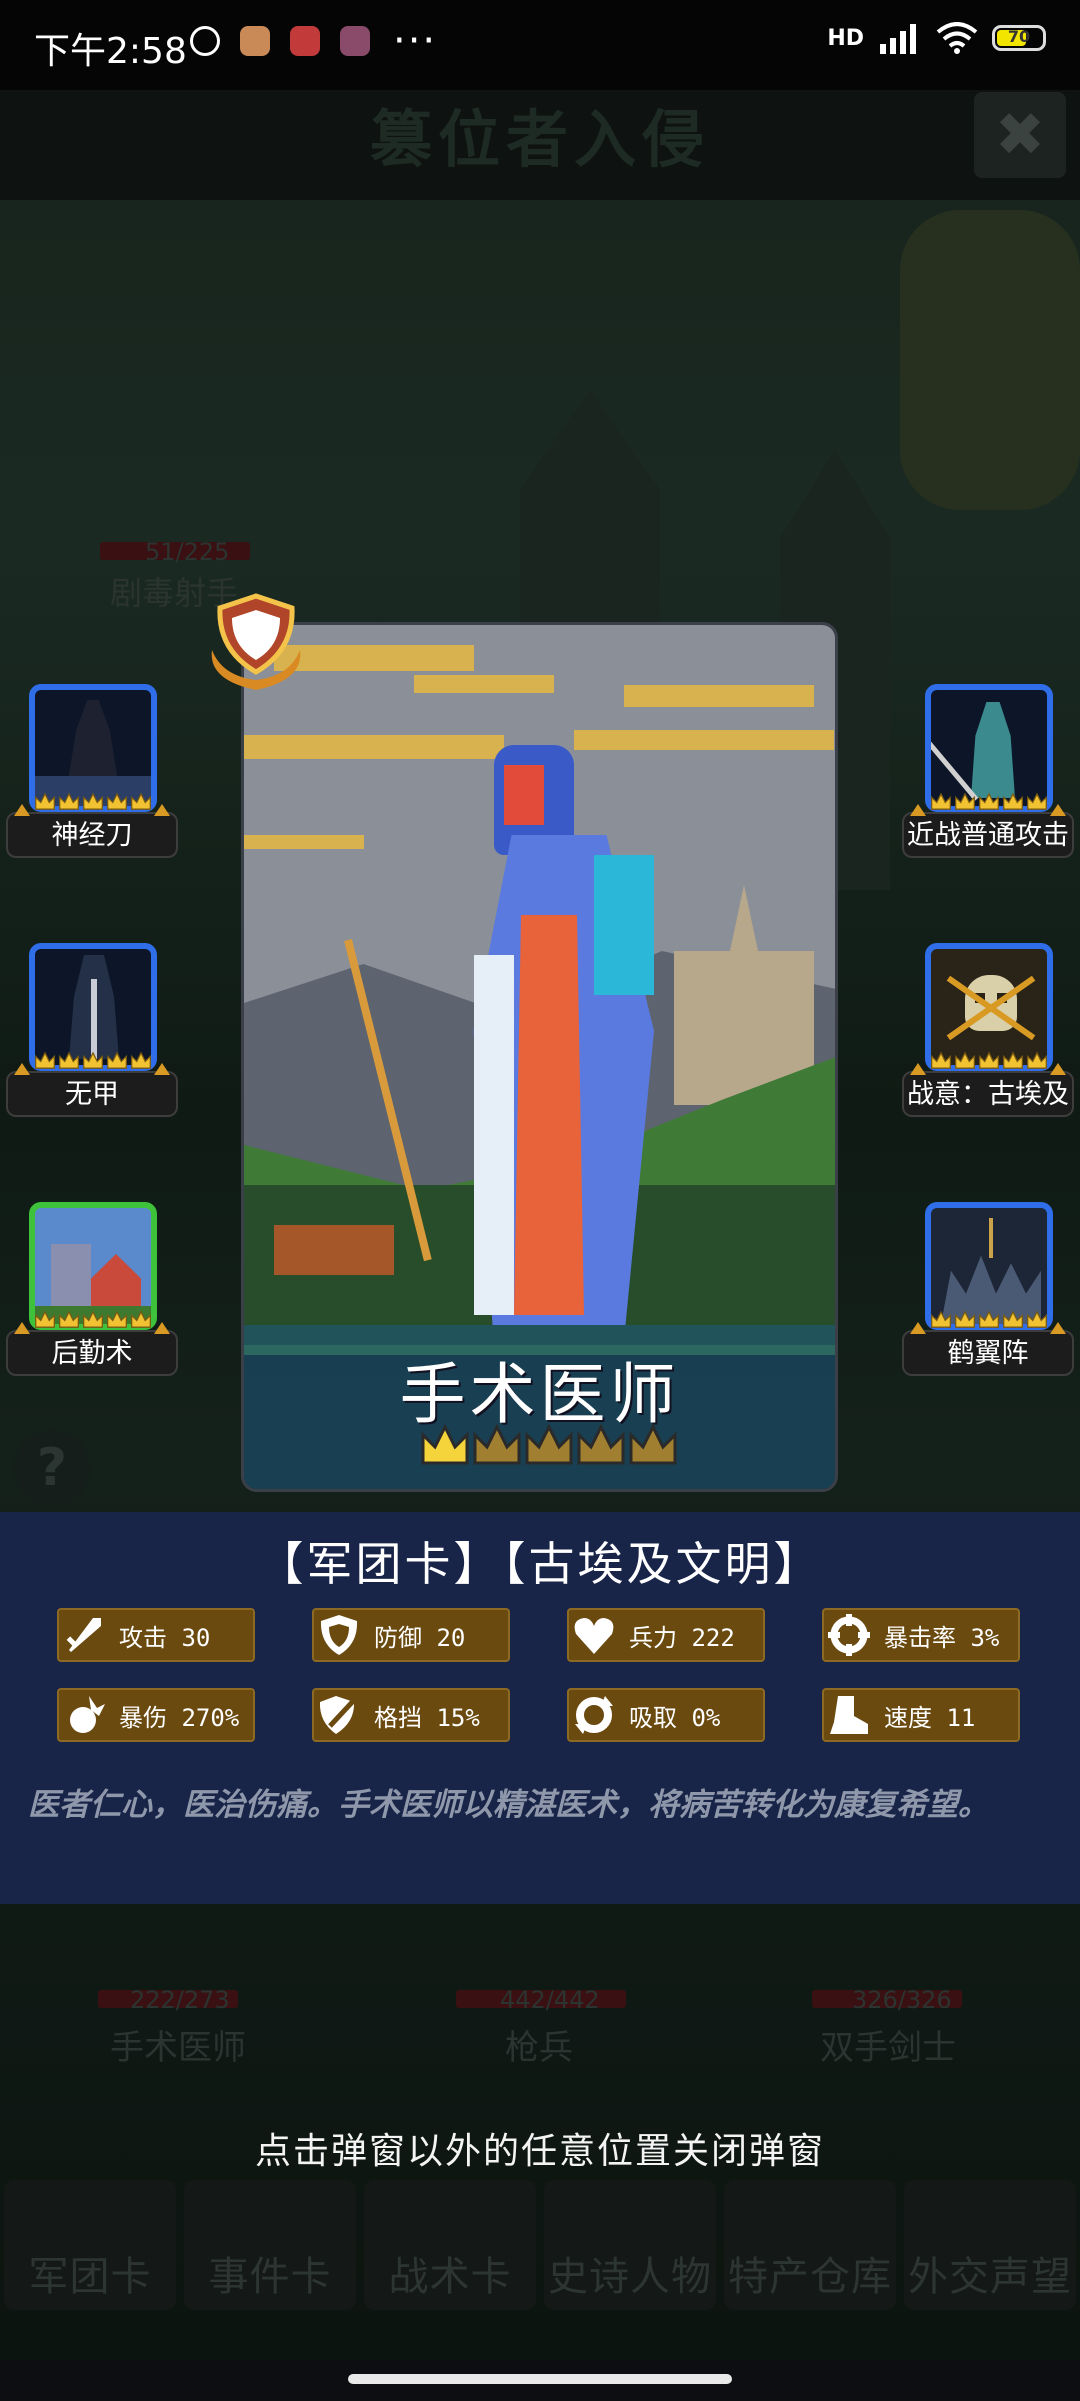 This screenshot has width=1080, height=2401. Describe the element at coordinates (180, 2000) in the screenshot. I see `background-hp-text: 222/273` at that location.